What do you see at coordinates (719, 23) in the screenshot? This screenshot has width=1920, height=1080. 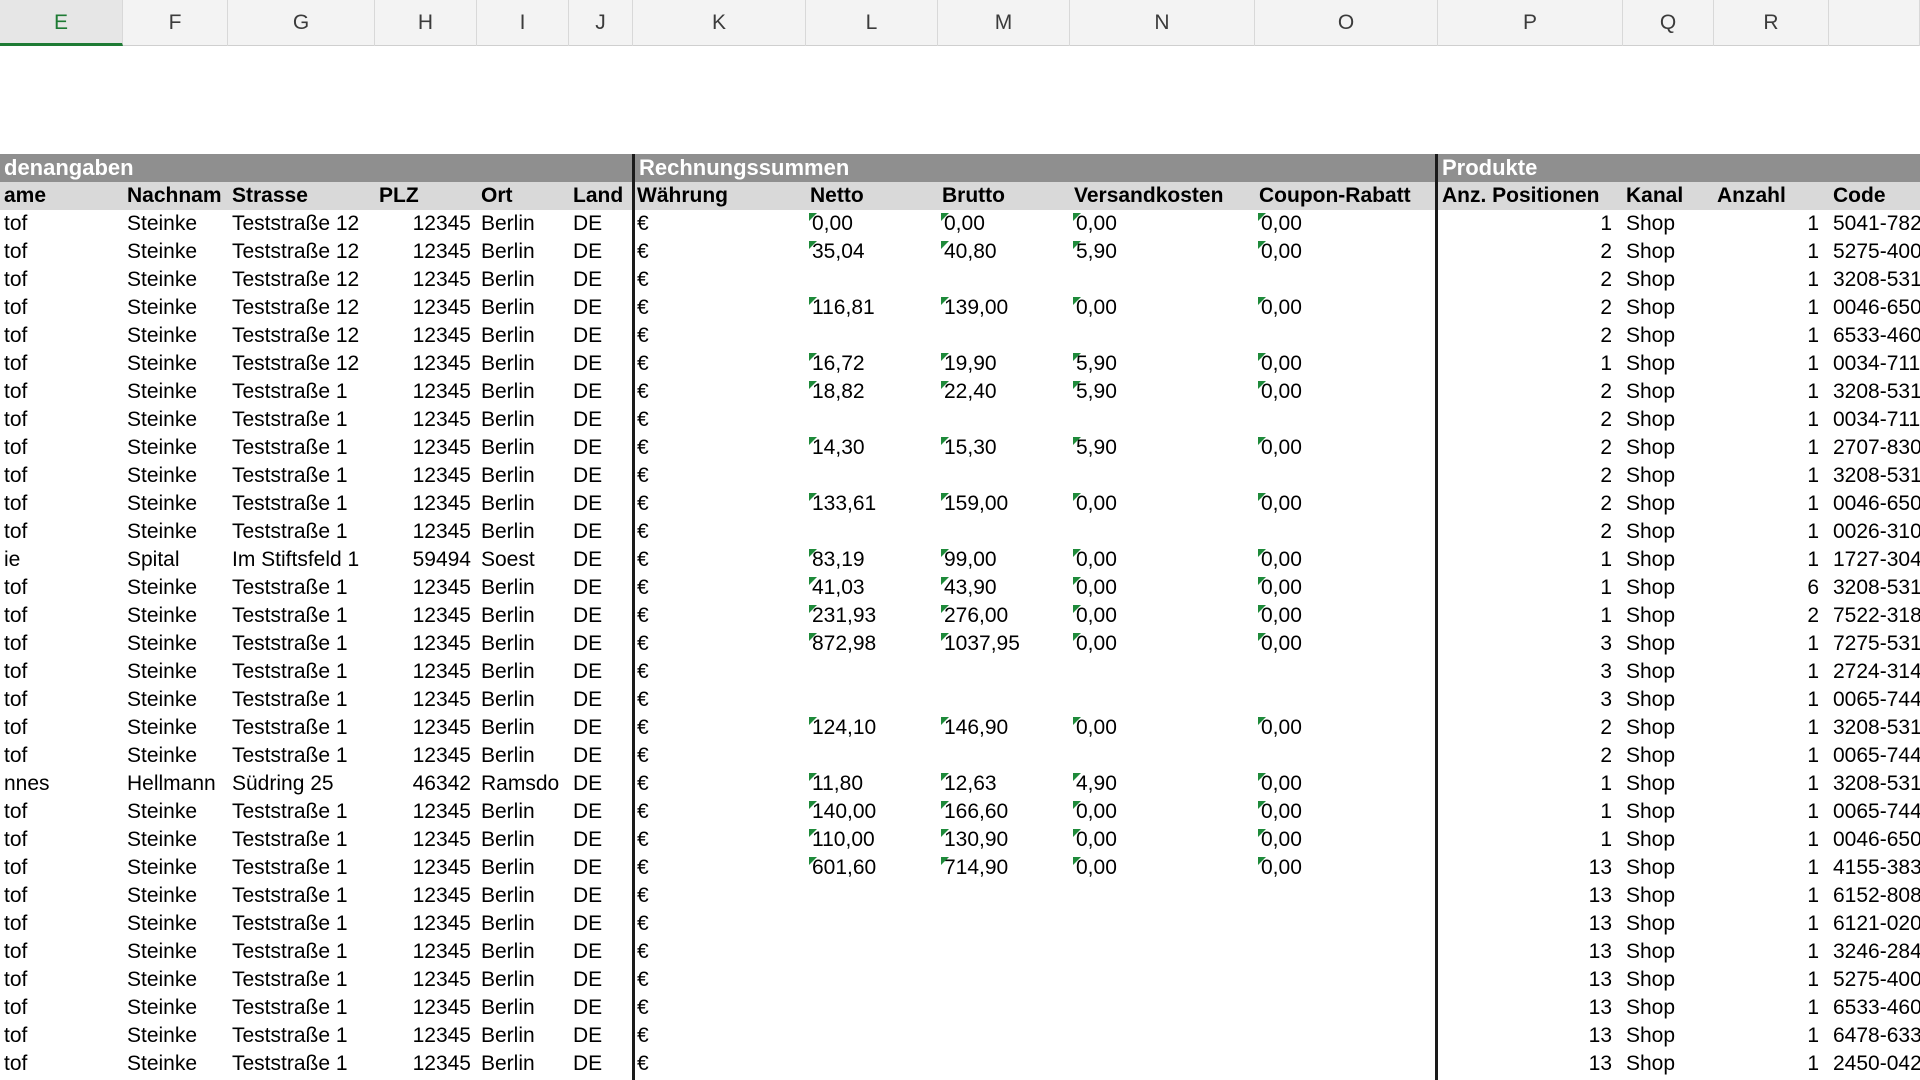 I see `column-letter-k: K` at bounding box center [719, 23].